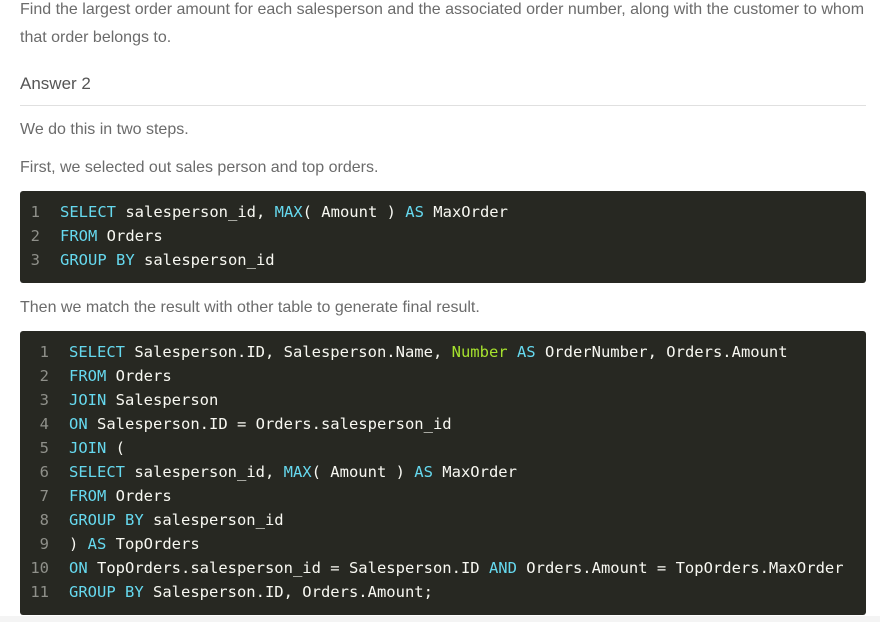 The height and width of the screenshot is (622, 880). Describe the element at coordinates (443, 448) in the screenshot. I see `code-line: 5 JOIN (` at that location.